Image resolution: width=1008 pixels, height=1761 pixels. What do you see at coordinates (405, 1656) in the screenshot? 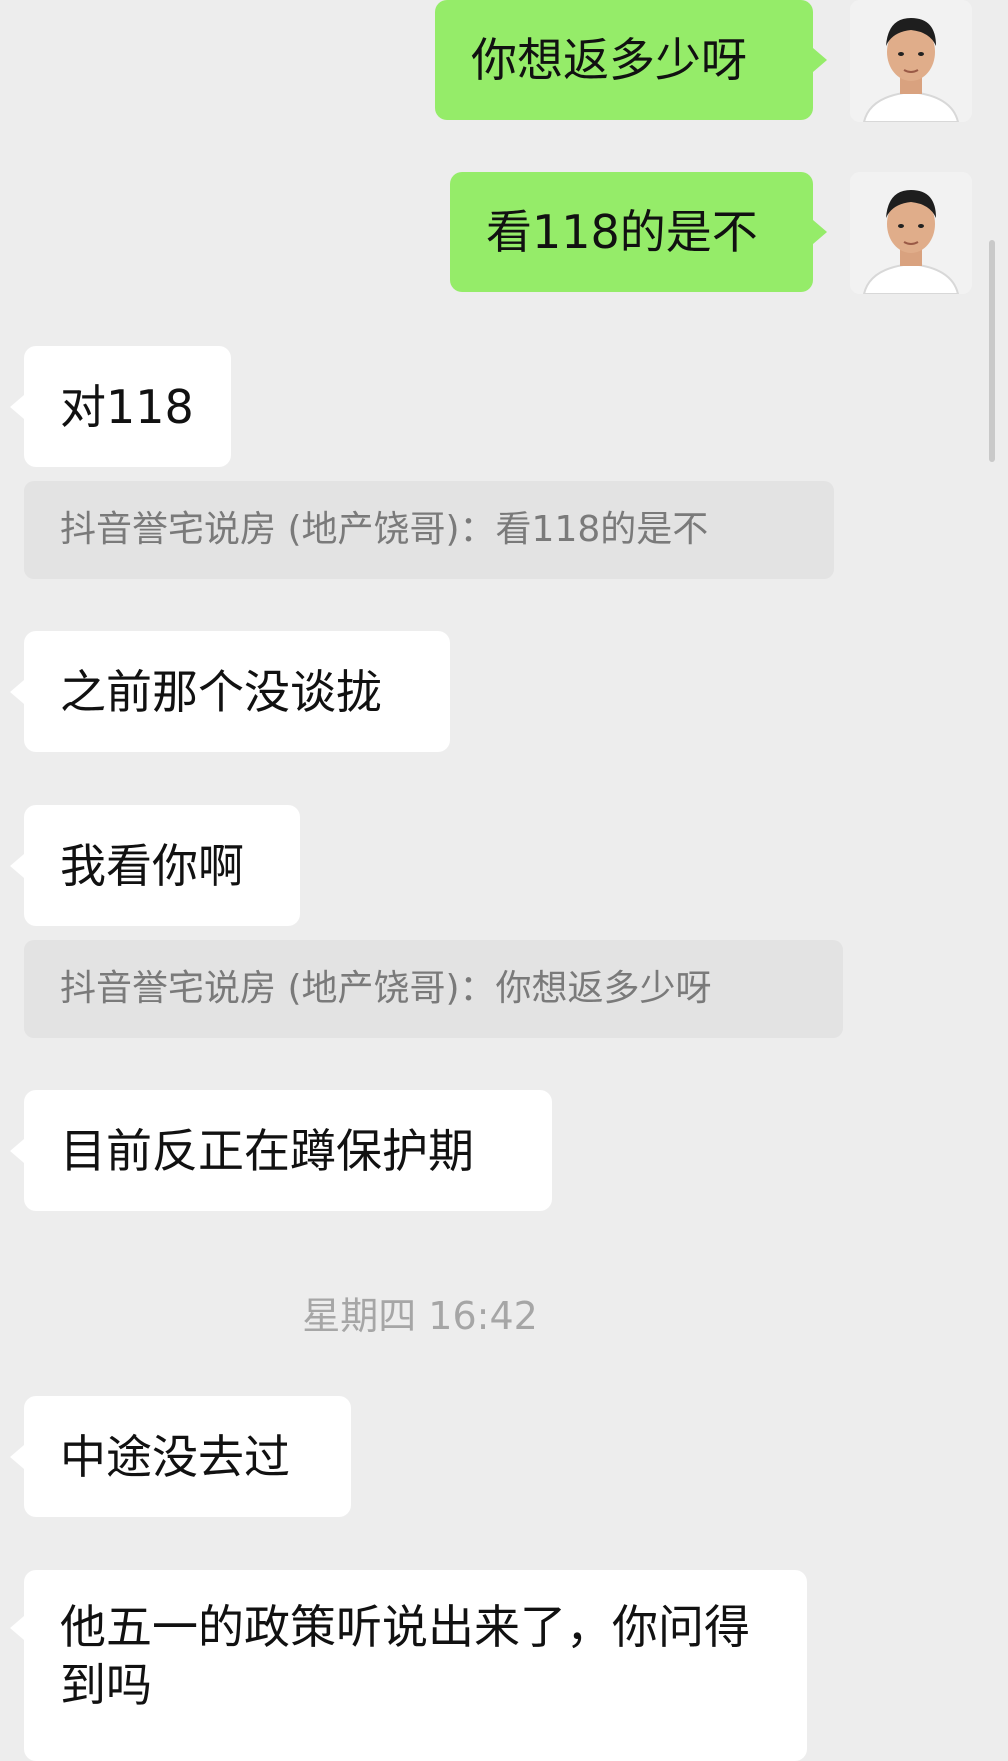
I see `message-text: 他五一的政策听说出来了，你问得到吗` at bounding box center [405, 1656].